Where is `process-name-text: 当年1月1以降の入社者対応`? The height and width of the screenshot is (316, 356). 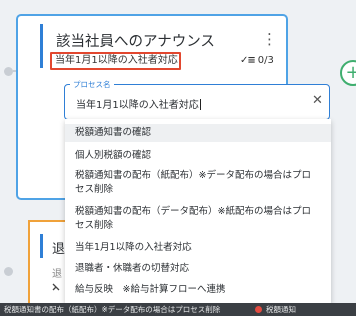 process-name-text: 当年1月1以降の入社者対応 is located at coordinates (137, 105).